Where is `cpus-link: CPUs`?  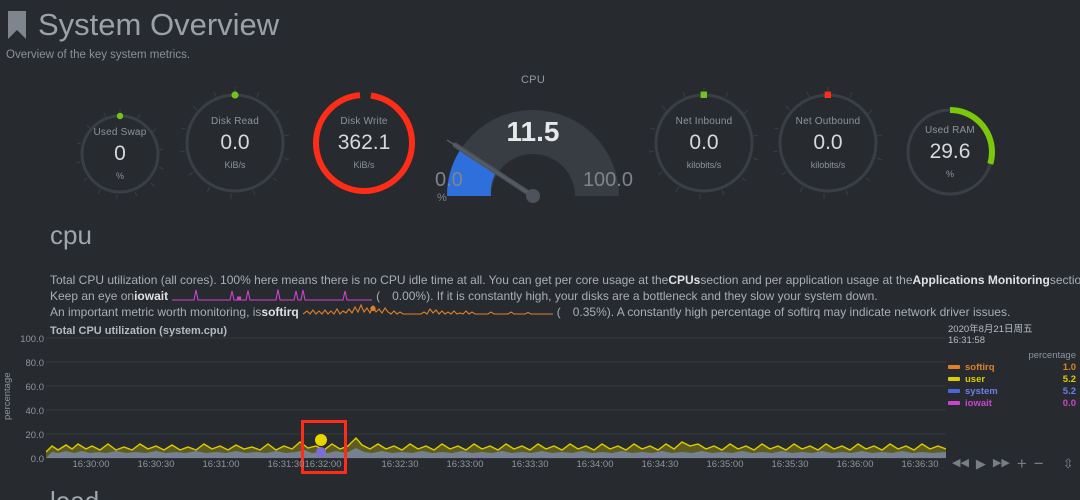 cpus-link: CPUs is located at coordinates (684, 280).